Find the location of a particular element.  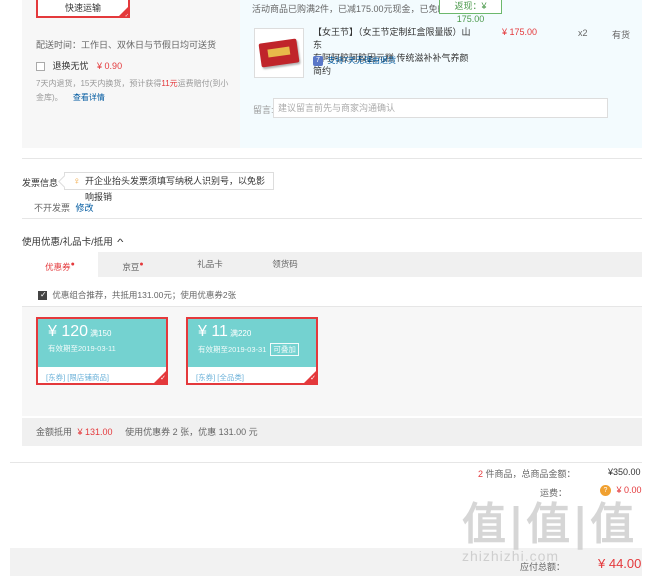

tab-redeem-code-label: 领货码 is located at coordinates (285, 264).